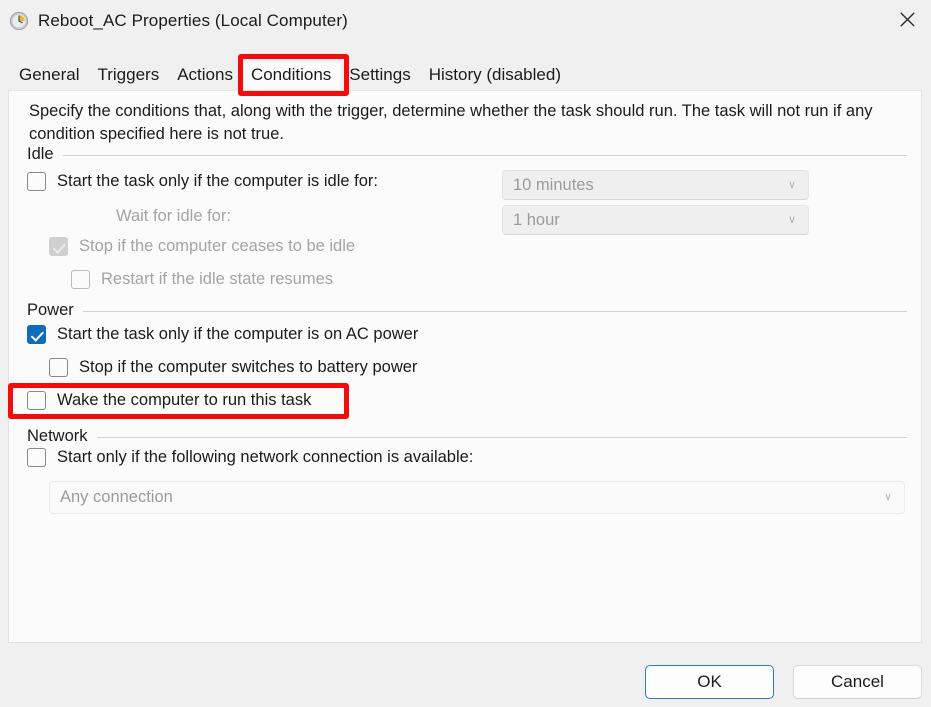 The height and width of the screenshot is (707, 931). What do you see at coordinates (49, 77) in the screenshot?
I see `tab-general: General` at bounding box center [49, 77].